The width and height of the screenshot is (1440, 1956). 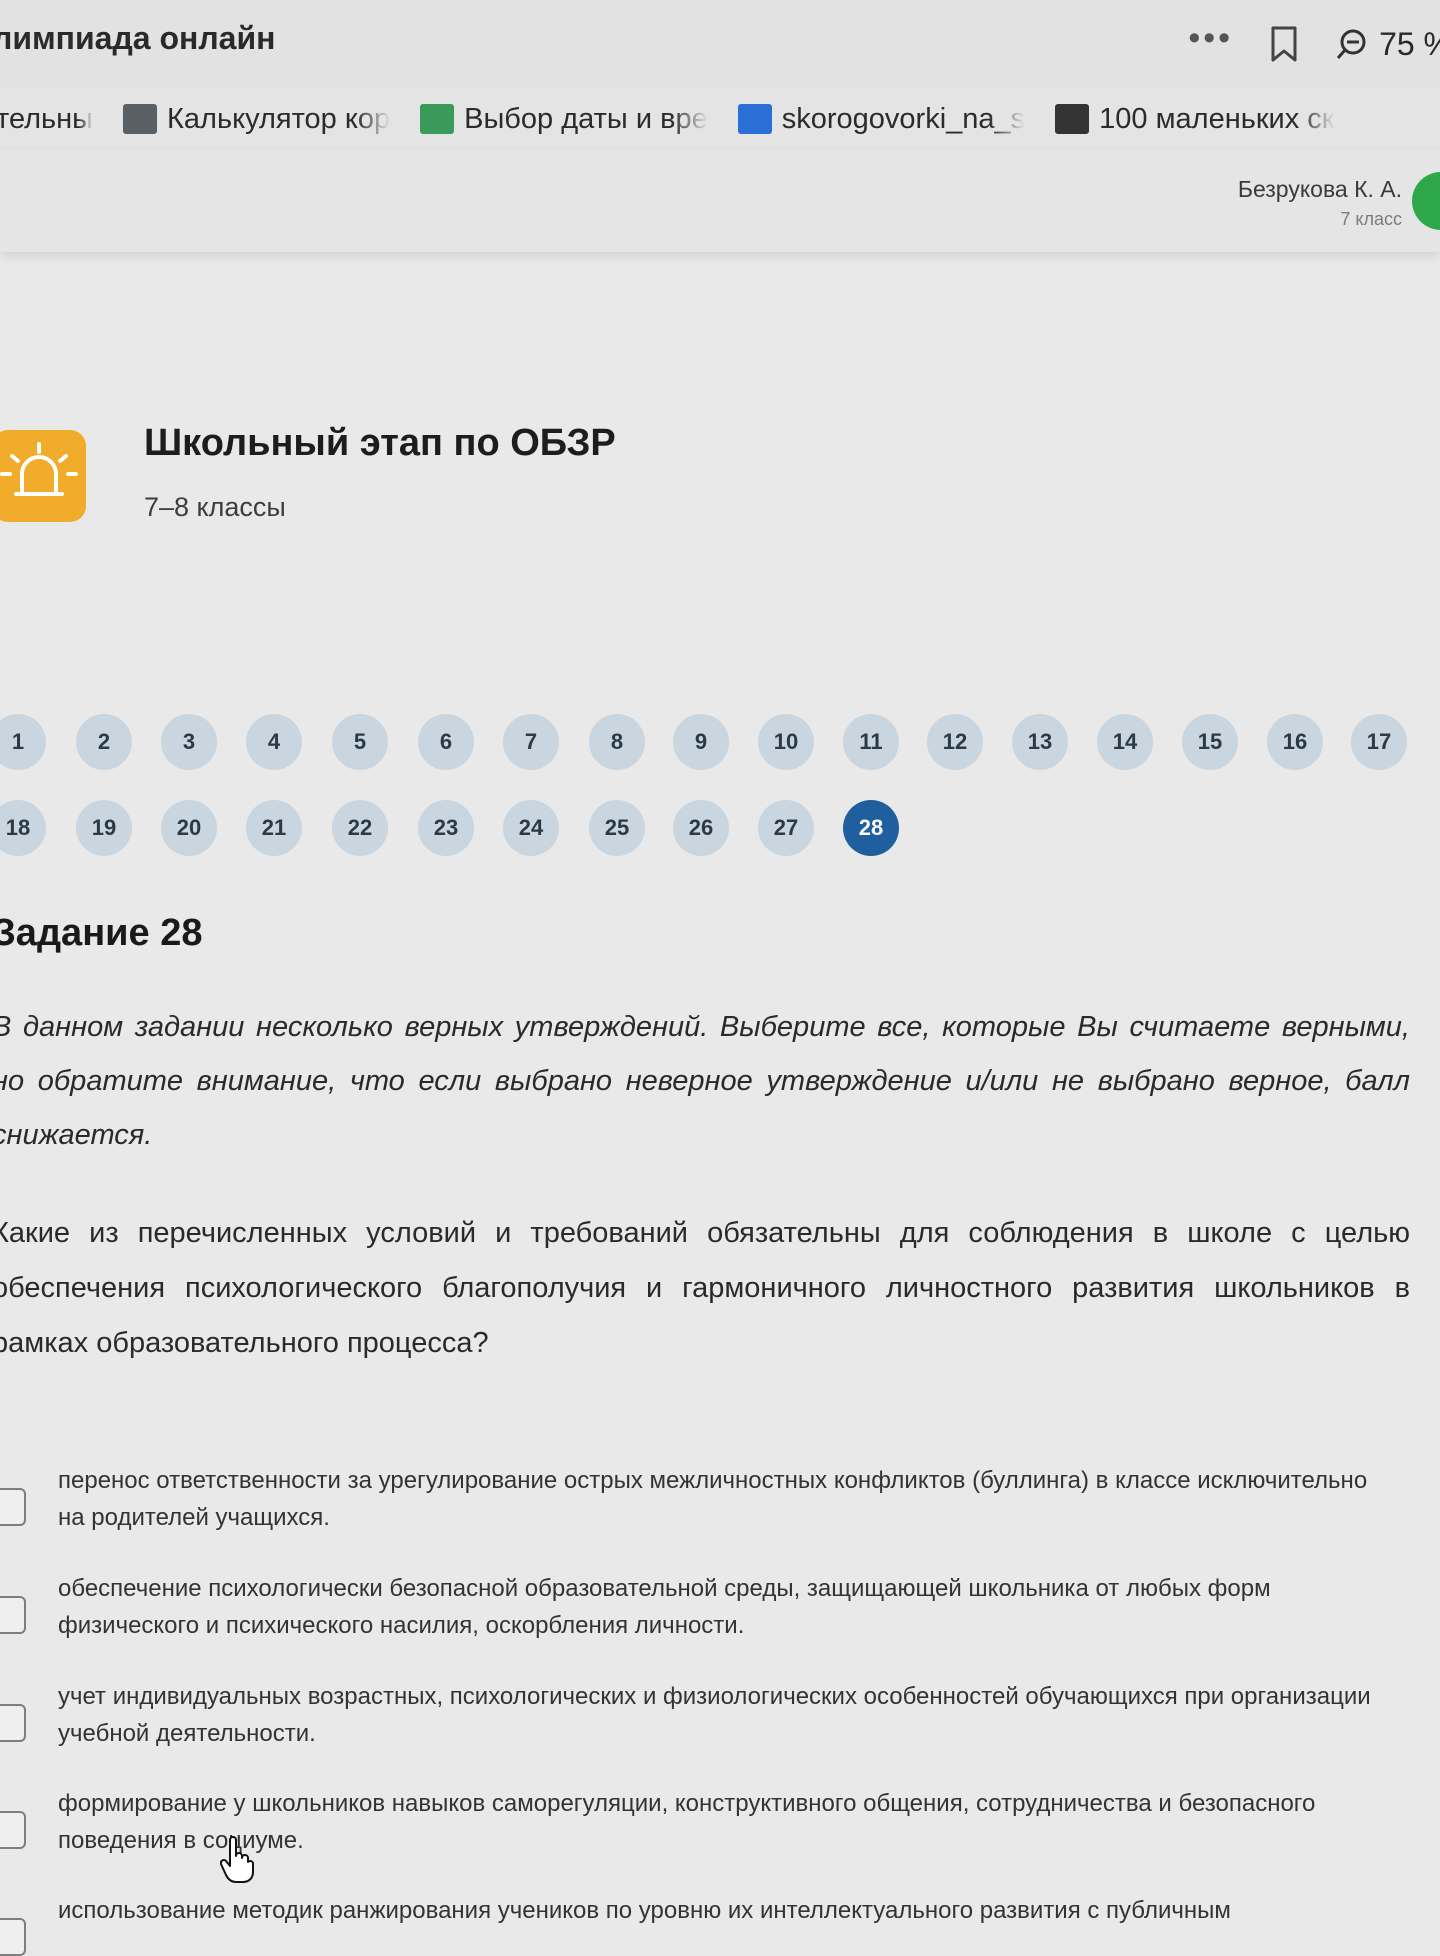 What do you see at coordinates (43, 476) in the screenshot?
I see `siren-icon` at bounding box center [43, 476].